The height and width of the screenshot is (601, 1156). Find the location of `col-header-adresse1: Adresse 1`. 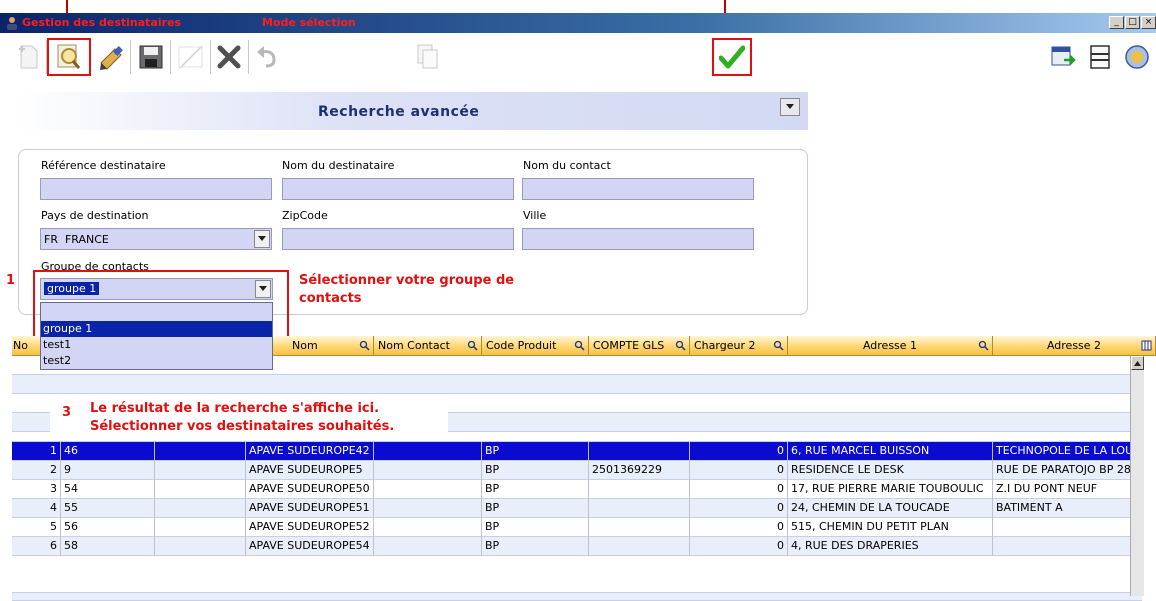

col-header-adresse1: Adresse 1 is located at coordinates (890, 346).